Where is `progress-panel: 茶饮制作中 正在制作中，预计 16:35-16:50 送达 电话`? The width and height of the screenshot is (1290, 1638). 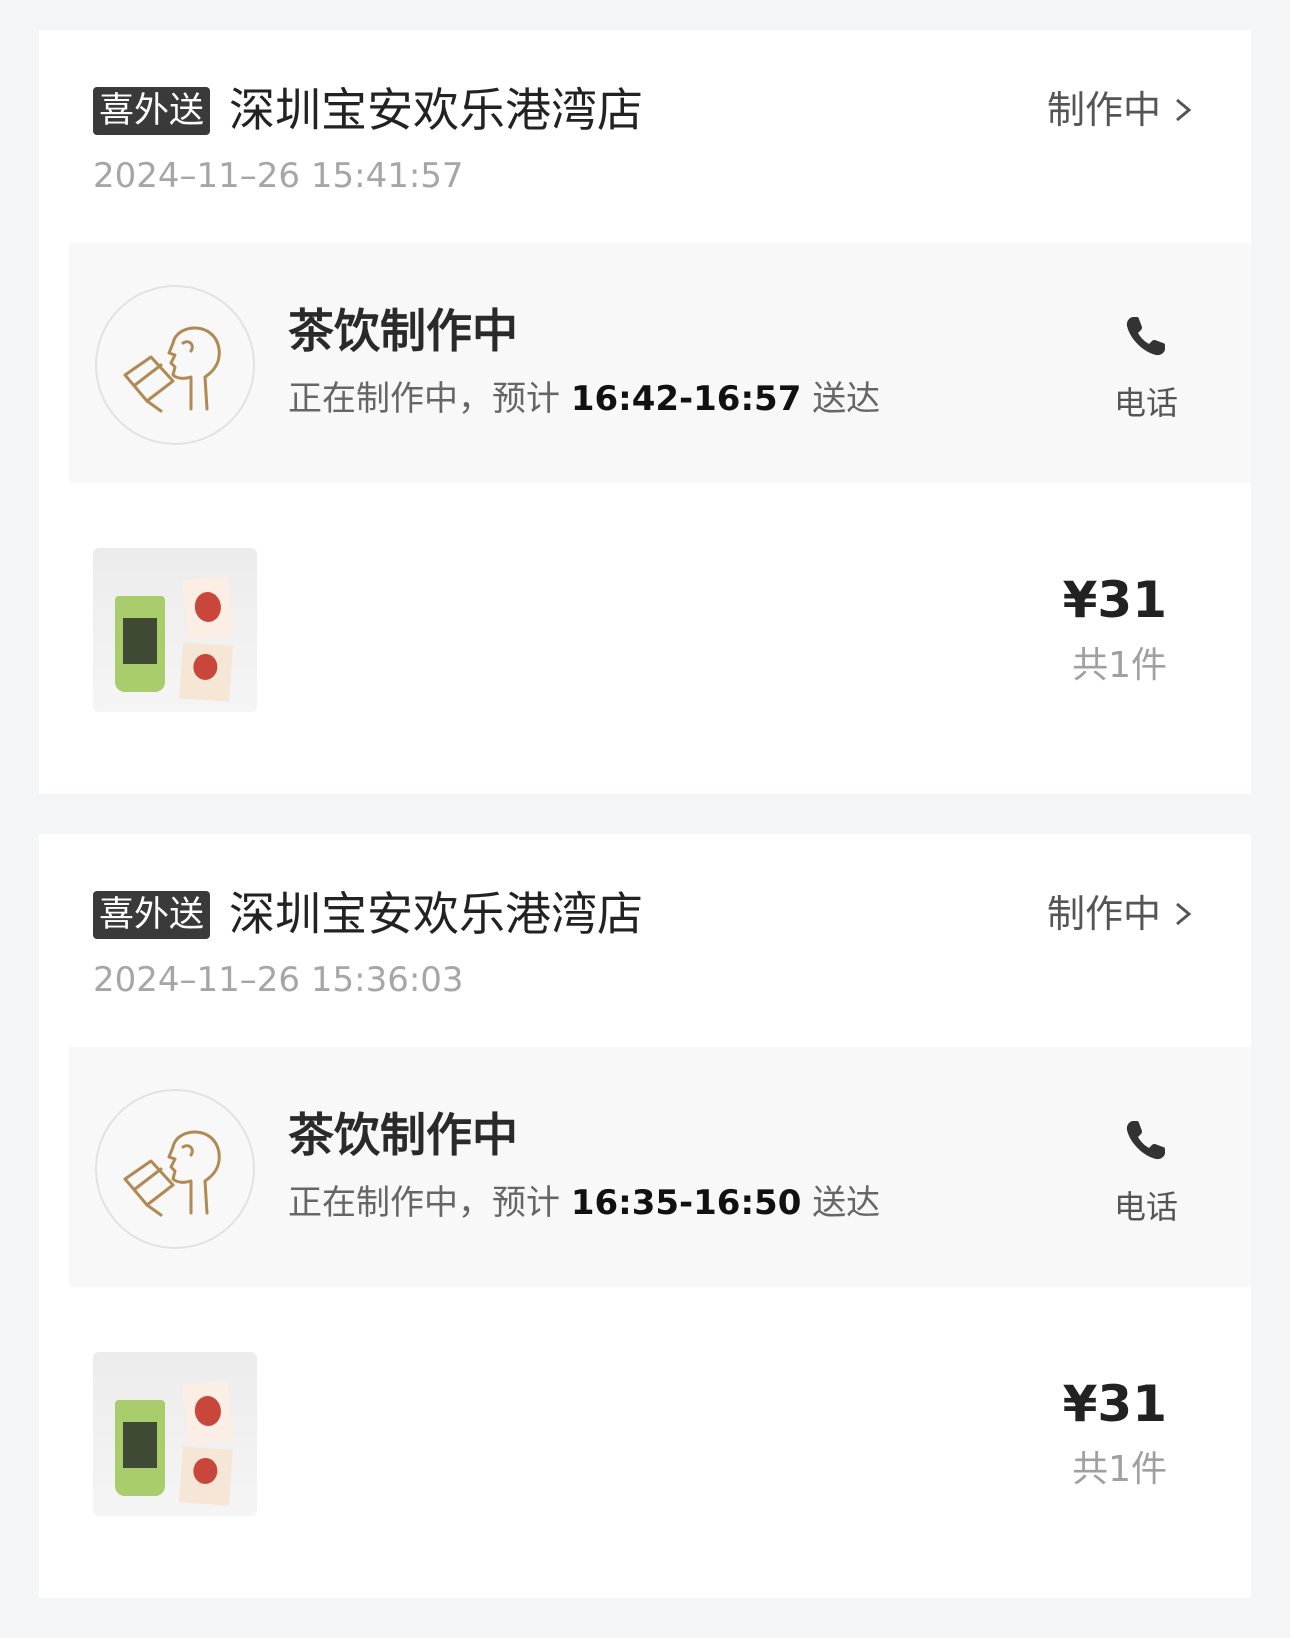 progress-panel: 茶饮制作中 正在制作中，预计 16:35-16:50 送达 电话 is located at coordinates (660, 1167).